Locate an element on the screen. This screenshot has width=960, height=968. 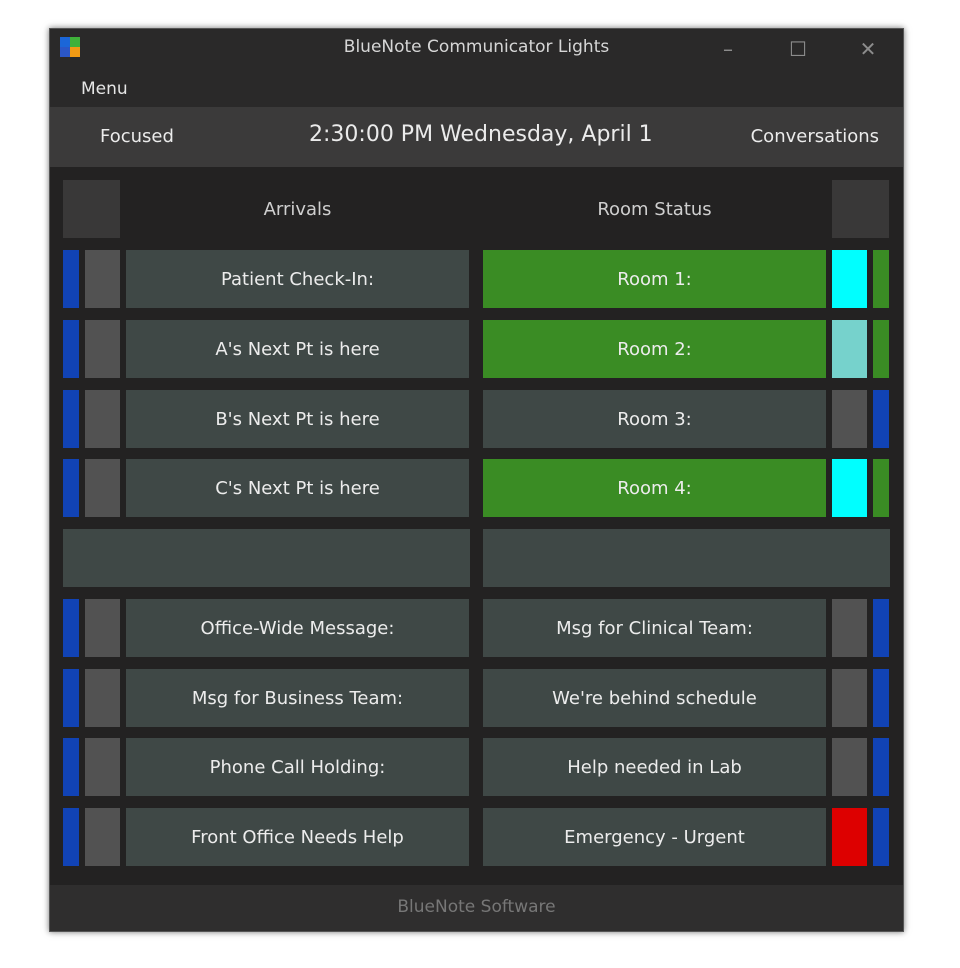
title-bar: BlueNote Communicator Lights – ☐ ✕ is located at coordinates (476, 51).